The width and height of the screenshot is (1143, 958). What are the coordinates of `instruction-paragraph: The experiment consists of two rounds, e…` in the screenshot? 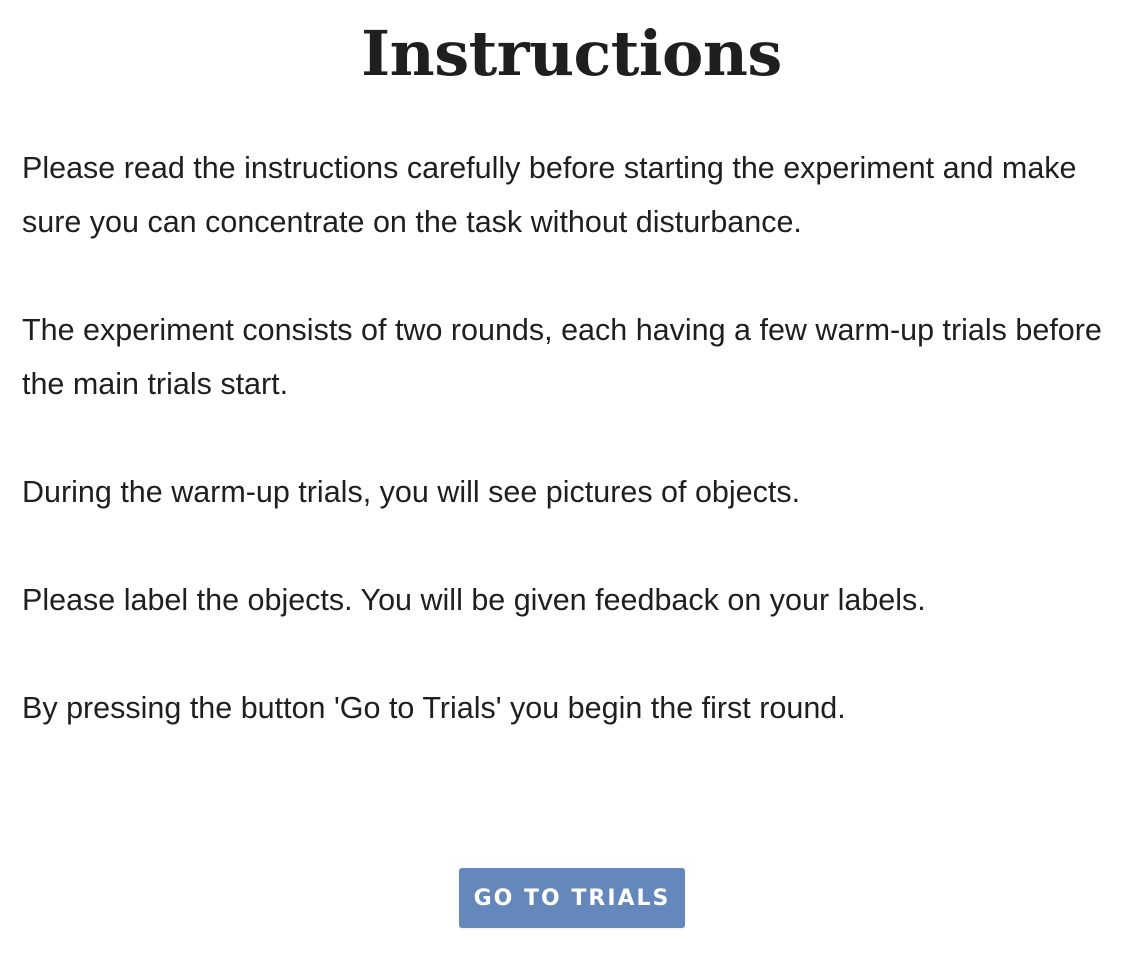 It's located at (562, 357).